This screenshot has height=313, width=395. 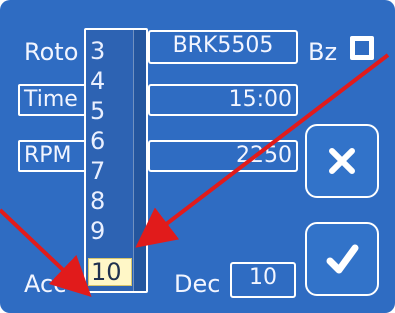 What do you see at coordinates (51, 52) in the screenshot?
I see `rotor-label: Roto` at bounding box center [51, 52].